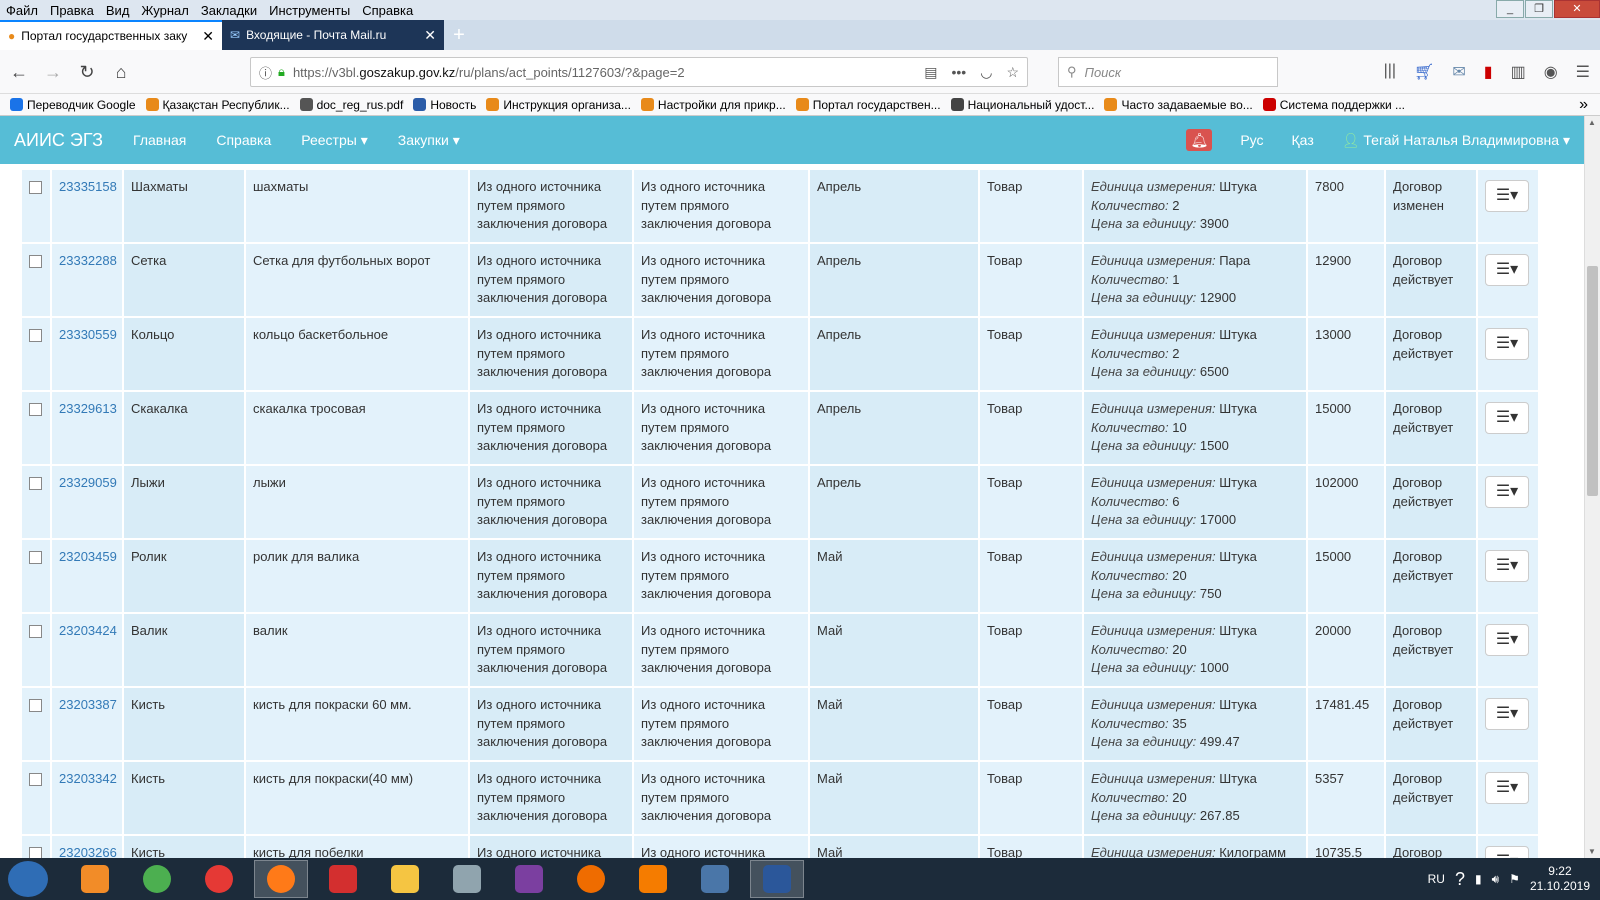  I want to click on user-menu: 👤︎ Тегай Наталья Владимировна ▾, so click(1456, 140).